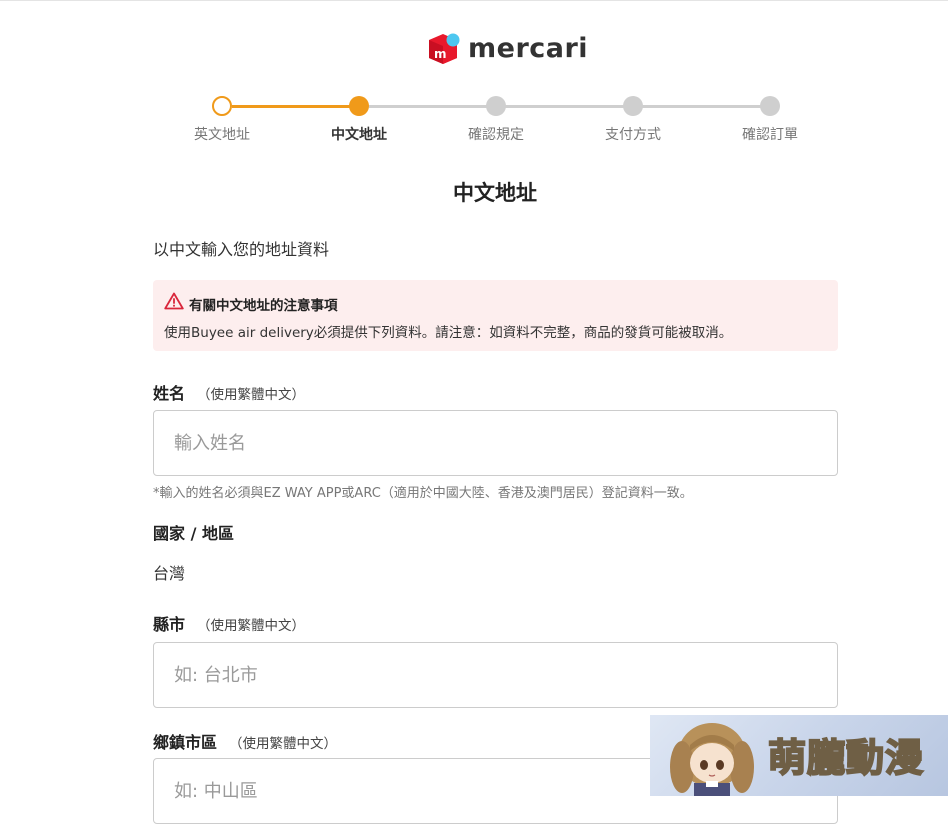 This screenshot has width=948, height=824. What do you see at coordinates (440, 54) in the screenshot?
I see `svg-text: m` at bounding box center [440, 54].